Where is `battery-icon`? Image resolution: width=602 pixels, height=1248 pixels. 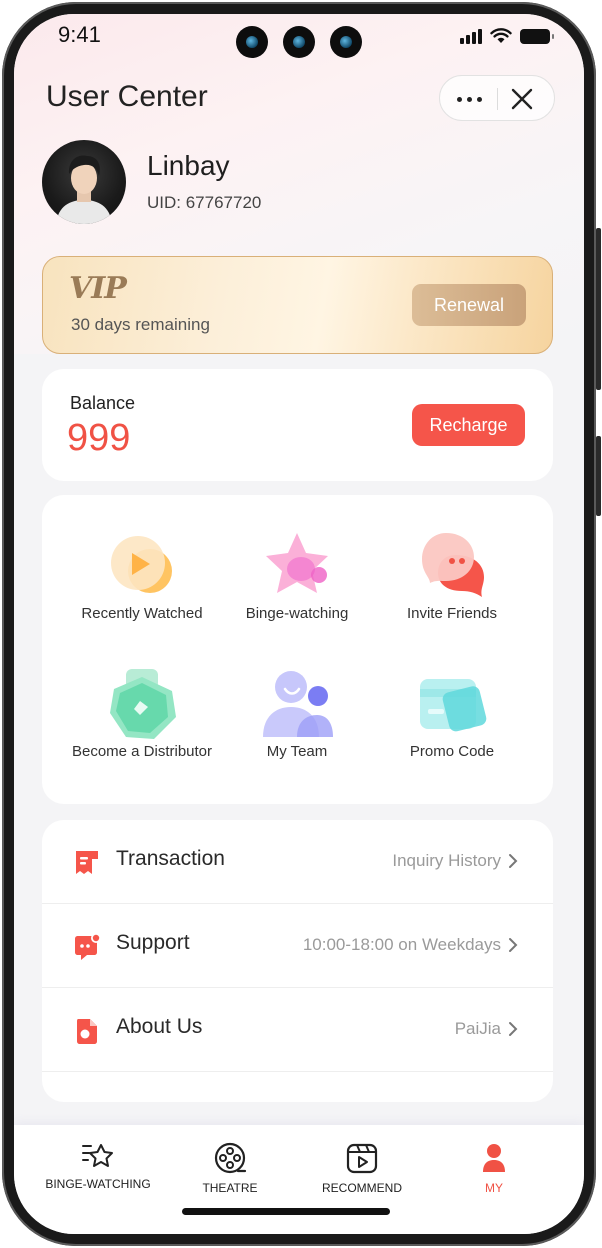 battery-icon is located at coordinates (537, 36).